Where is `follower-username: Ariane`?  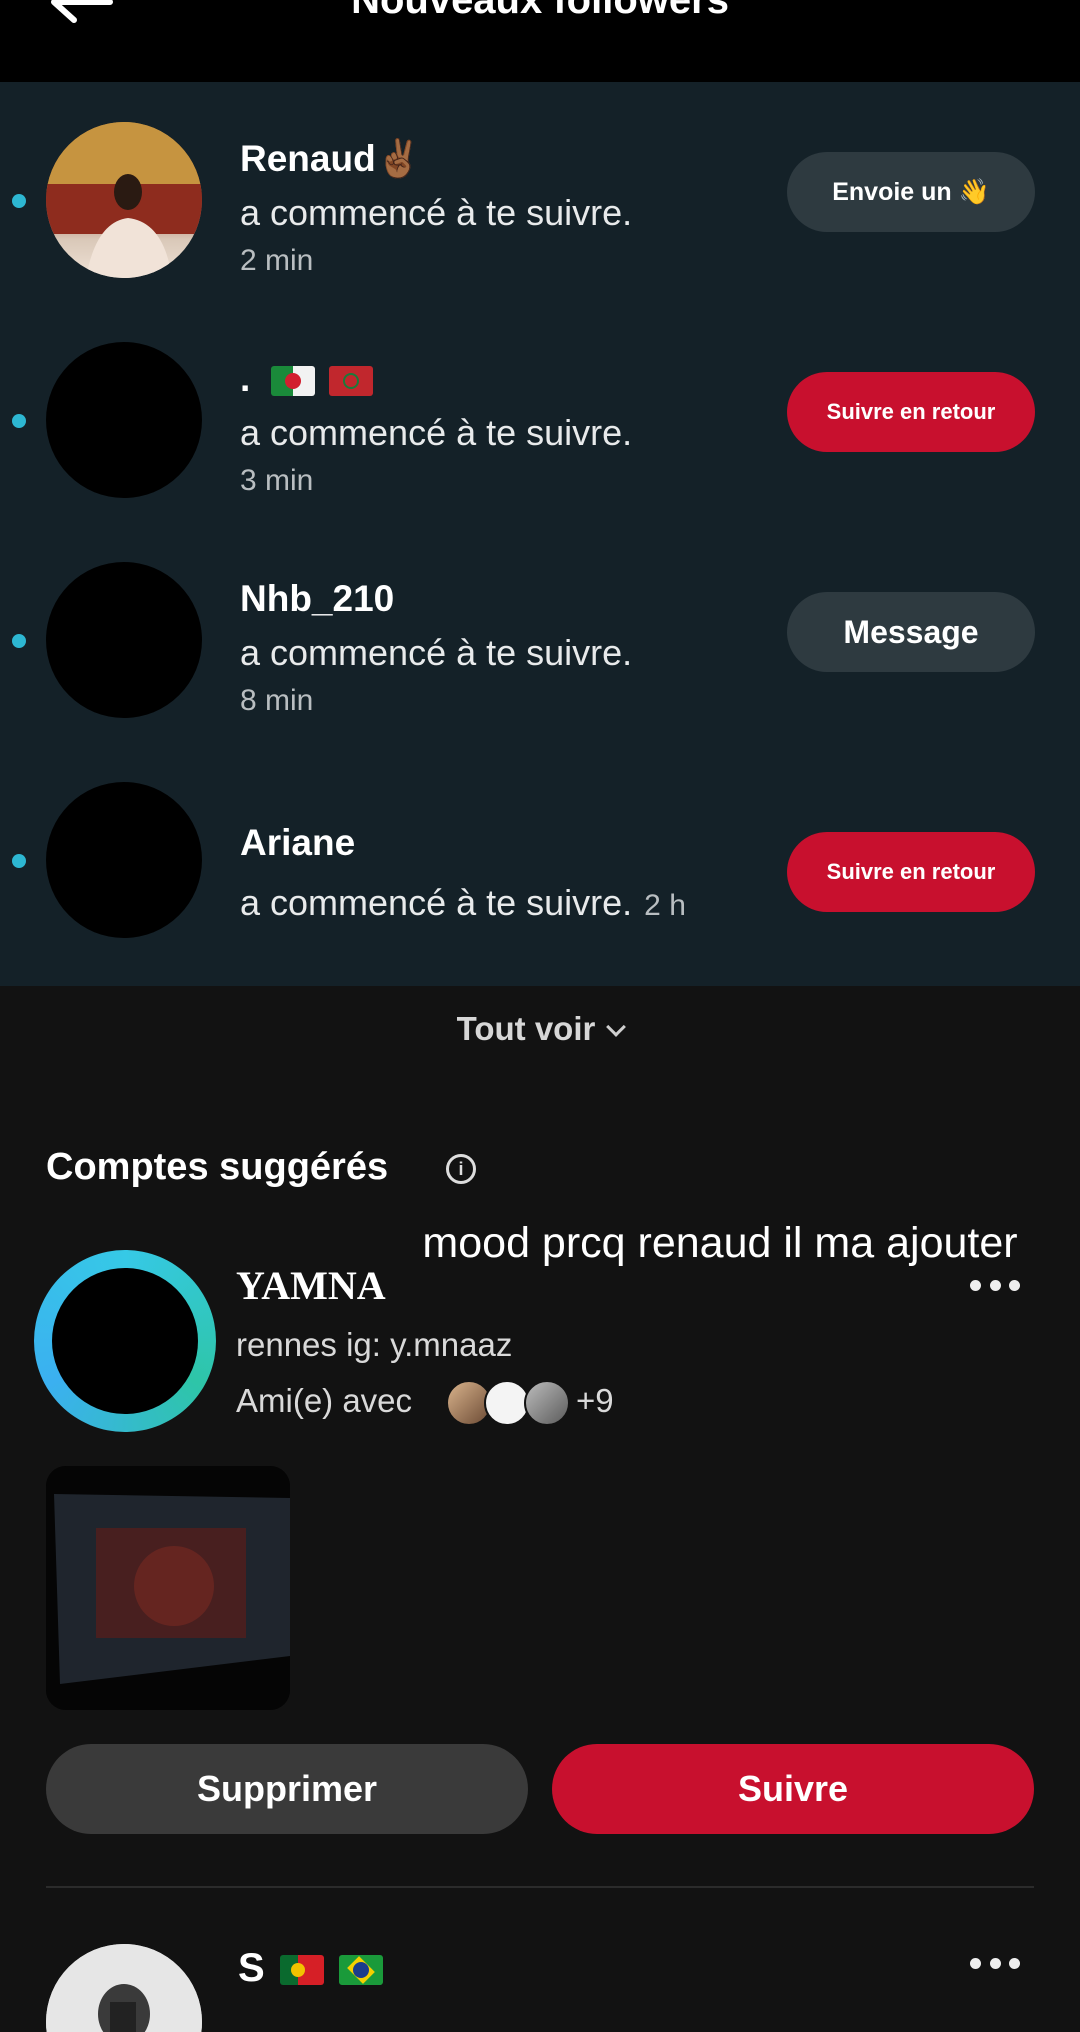 follower-username: Ariane is located at coordinates (297, 843).